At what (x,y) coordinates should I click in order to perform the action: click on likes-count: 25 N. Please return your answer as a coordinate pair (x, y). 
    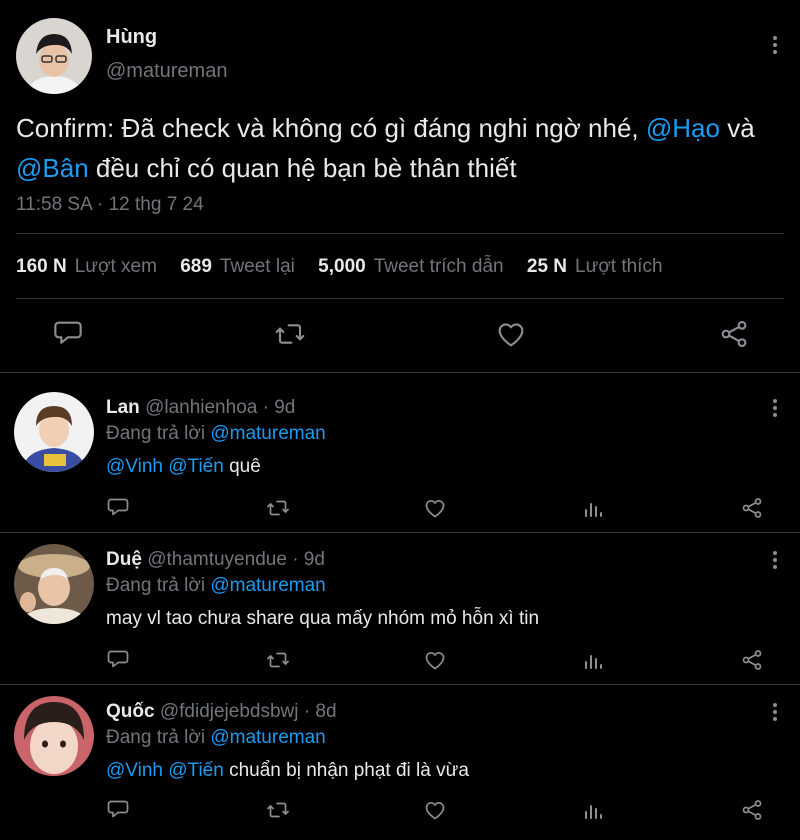
    Looking at the image, I should click on (547, 266).